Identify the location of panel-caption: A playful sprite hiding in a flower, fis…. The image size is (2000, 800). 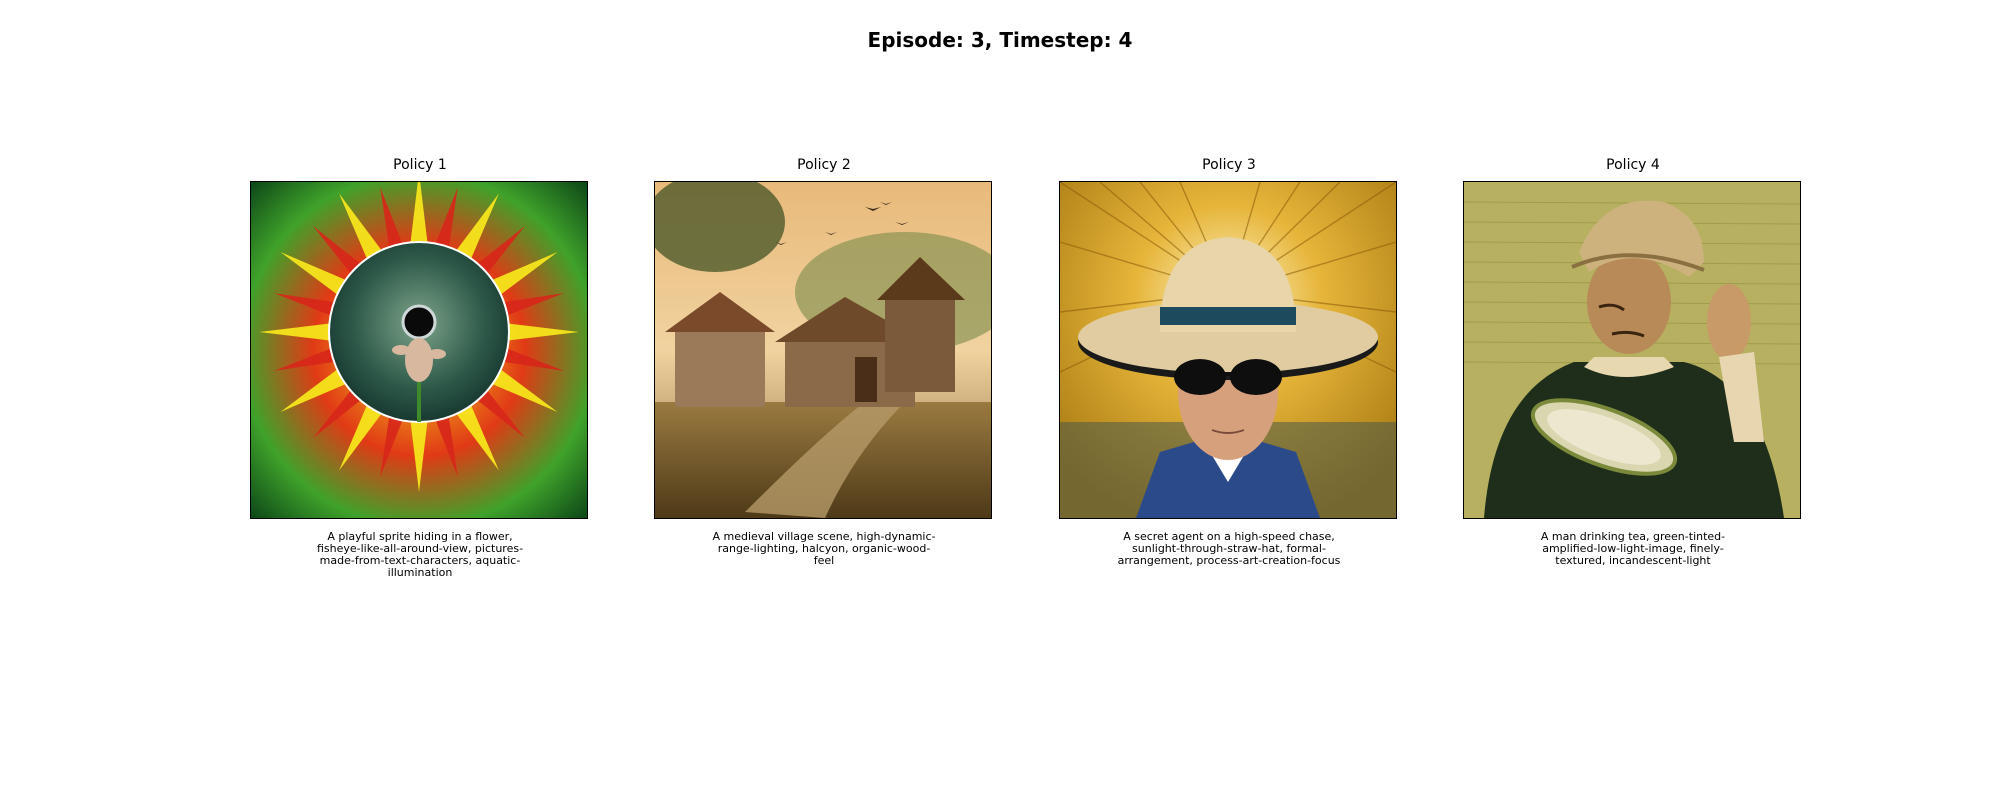
(420, 554).